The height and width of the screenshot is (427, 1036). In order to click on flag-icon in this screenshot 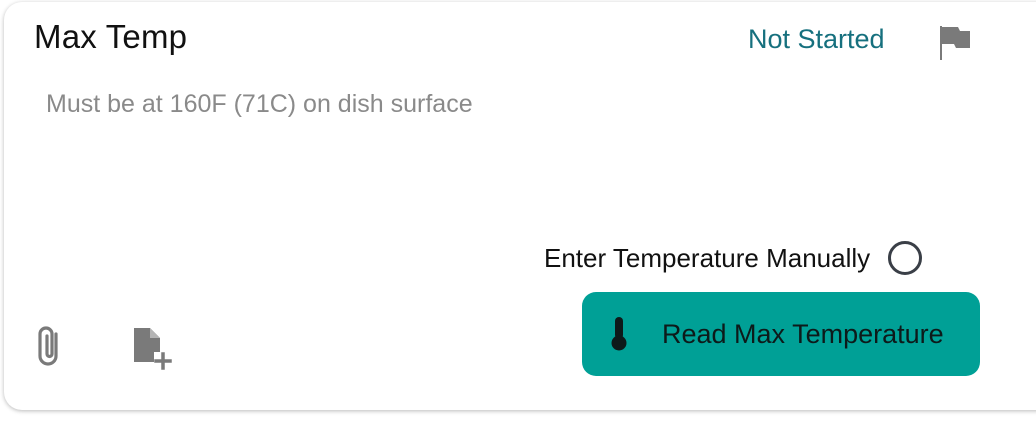, I will do `click(954, 42)`.